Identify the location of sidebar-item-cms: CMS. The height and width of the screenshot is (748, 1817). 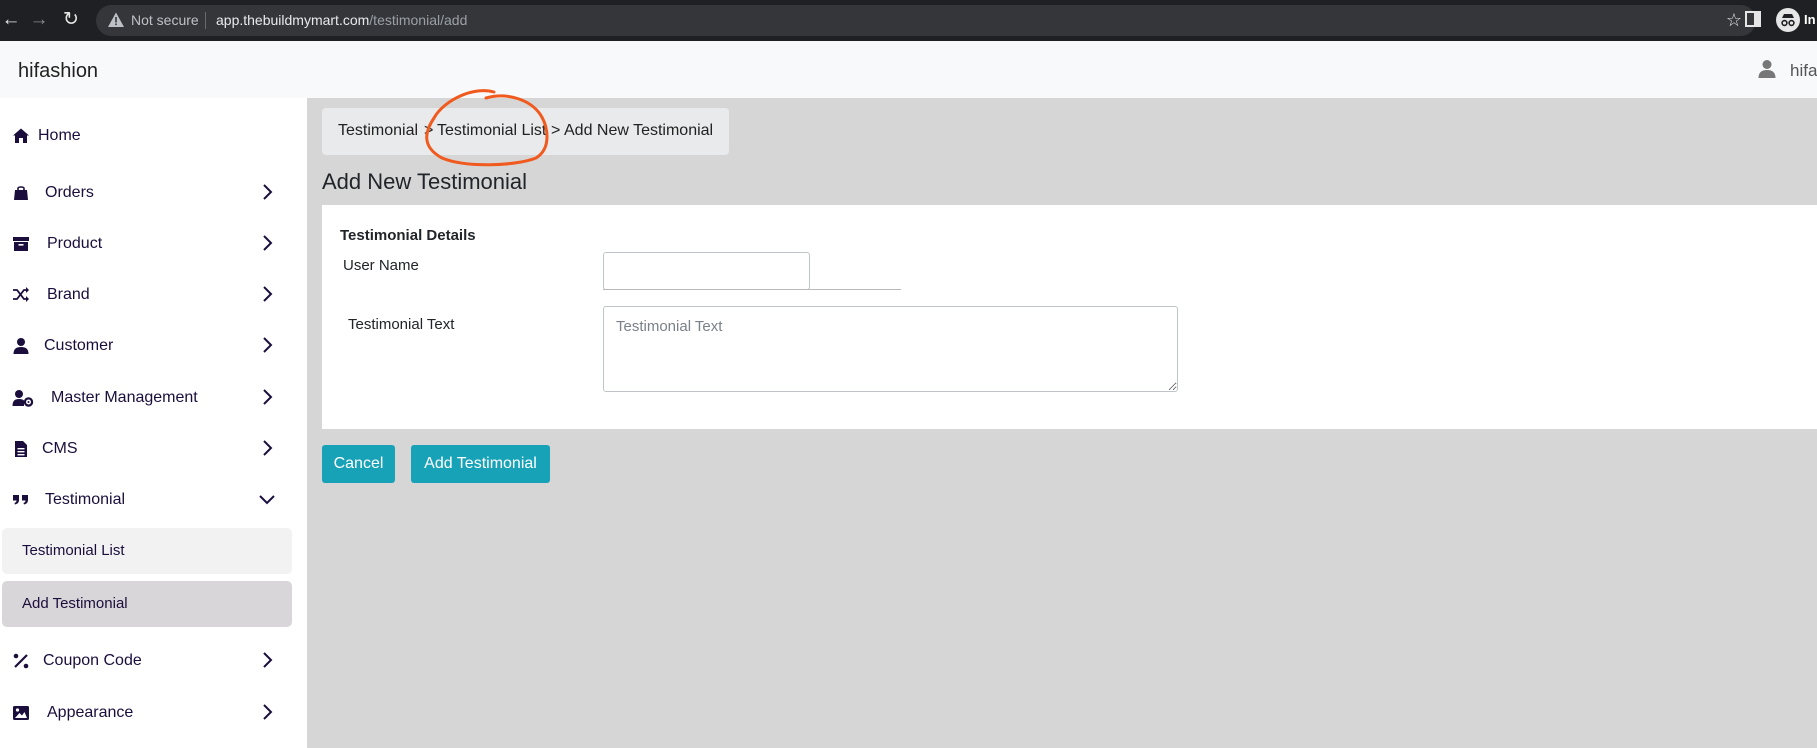
(153, 449).